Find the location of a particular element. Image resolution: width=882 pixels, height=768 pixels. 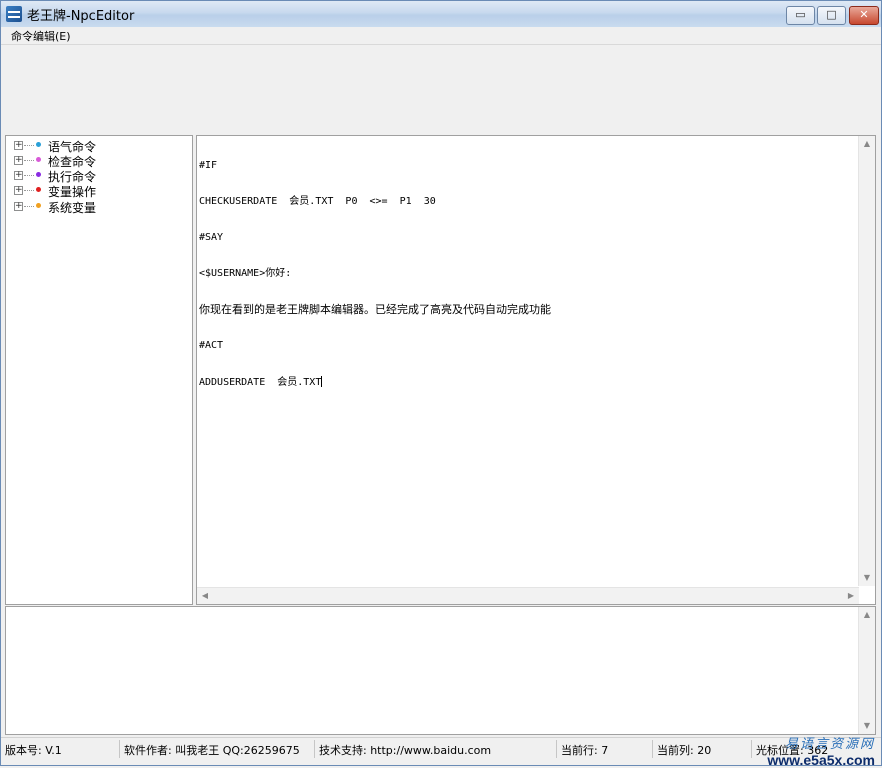

status-author: 软件作者: 叫我老王 QQ:26259675 is located at coordinates (212, 750).